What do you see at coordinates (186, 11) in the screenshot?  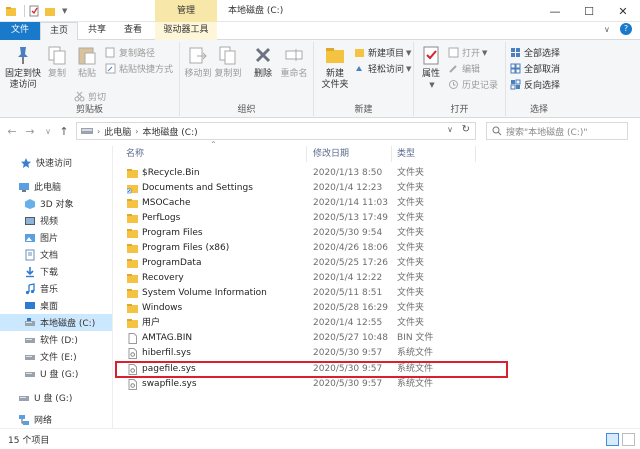 I see `context-tab-manage: 管理` at bounding box center [186, 11].